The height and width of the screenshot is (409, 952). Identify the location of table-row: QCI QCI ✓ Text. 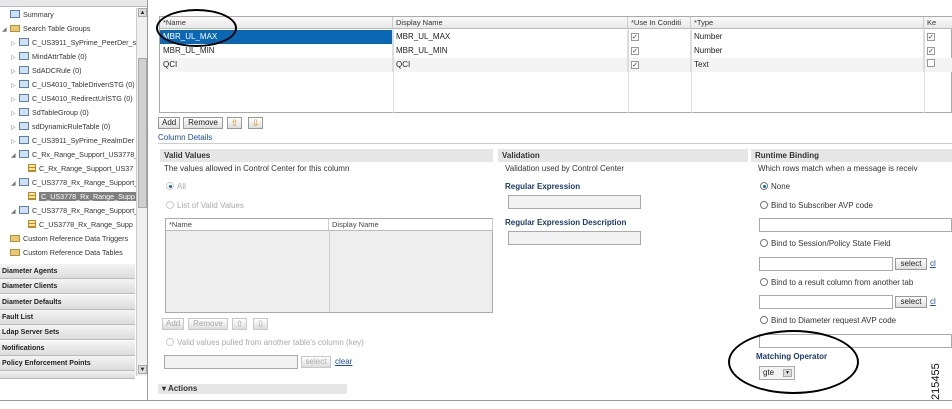
(556, 65).